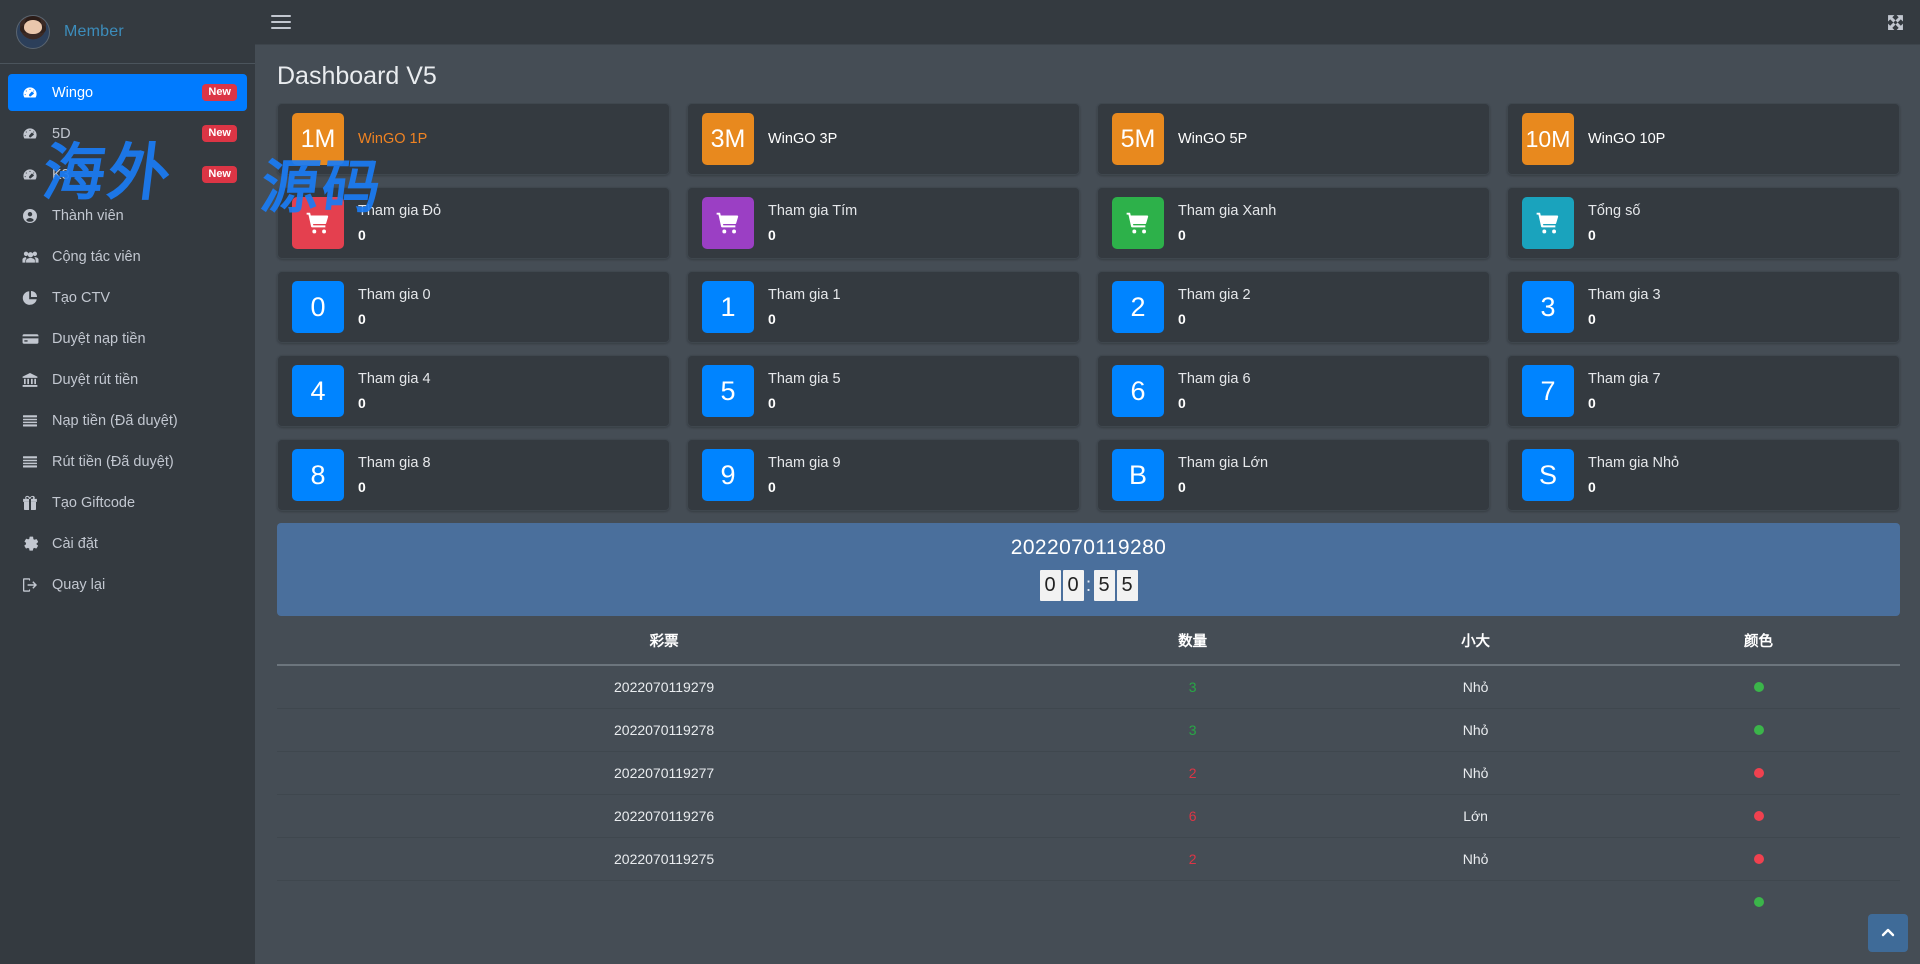  What do you see at coordinates (1548, 475) in the screenshot?
I see `stat-tile: S` at bounding box center [1548, 475].